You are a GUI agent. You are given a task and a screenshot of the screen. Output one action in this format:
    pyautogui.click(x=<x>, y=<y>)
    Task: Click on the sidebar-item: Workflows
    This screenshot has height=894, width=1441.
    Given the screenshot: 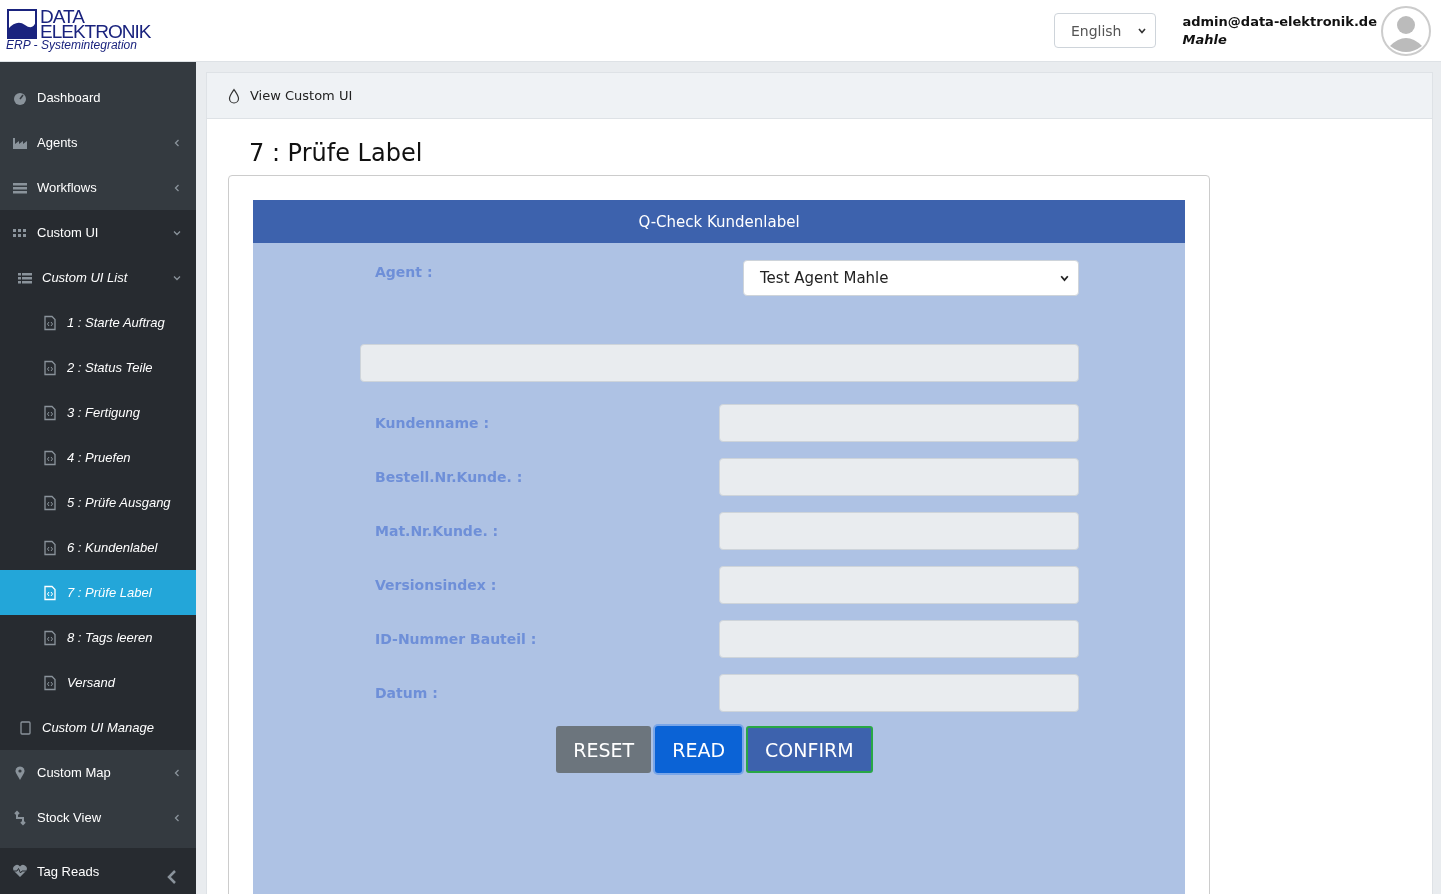 What is the action you would take?
    pyautogui.click(x=98, y=187)
    